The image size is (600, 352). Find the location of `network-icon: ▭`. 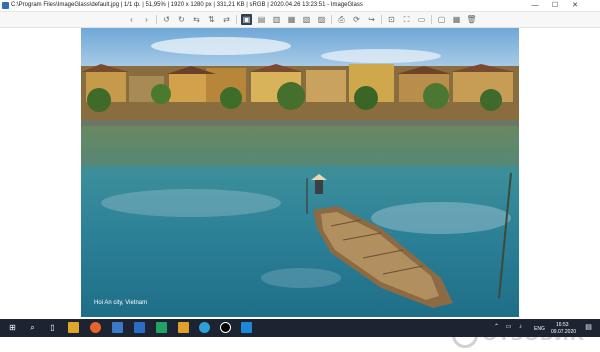

network-icon: ▭ is located at coordinates (508, 327).